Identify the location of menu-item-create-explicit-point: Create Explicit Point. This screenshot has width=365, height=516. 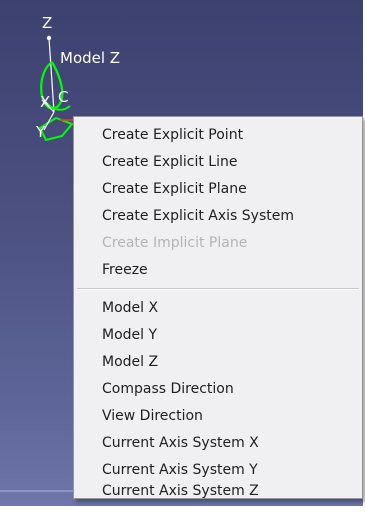
(172, 135).